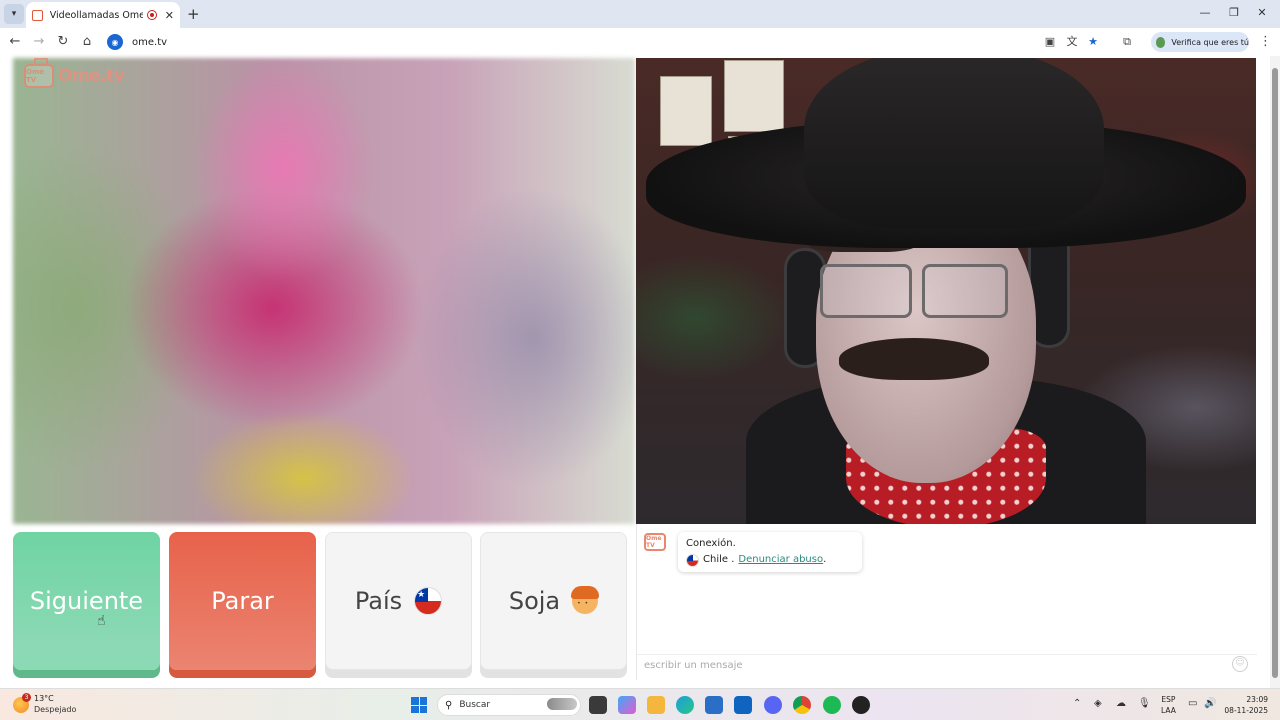 The width and height of the screenshot is (1280, 720). I want to click on weather-condition: Despejado, so click(55, 709).